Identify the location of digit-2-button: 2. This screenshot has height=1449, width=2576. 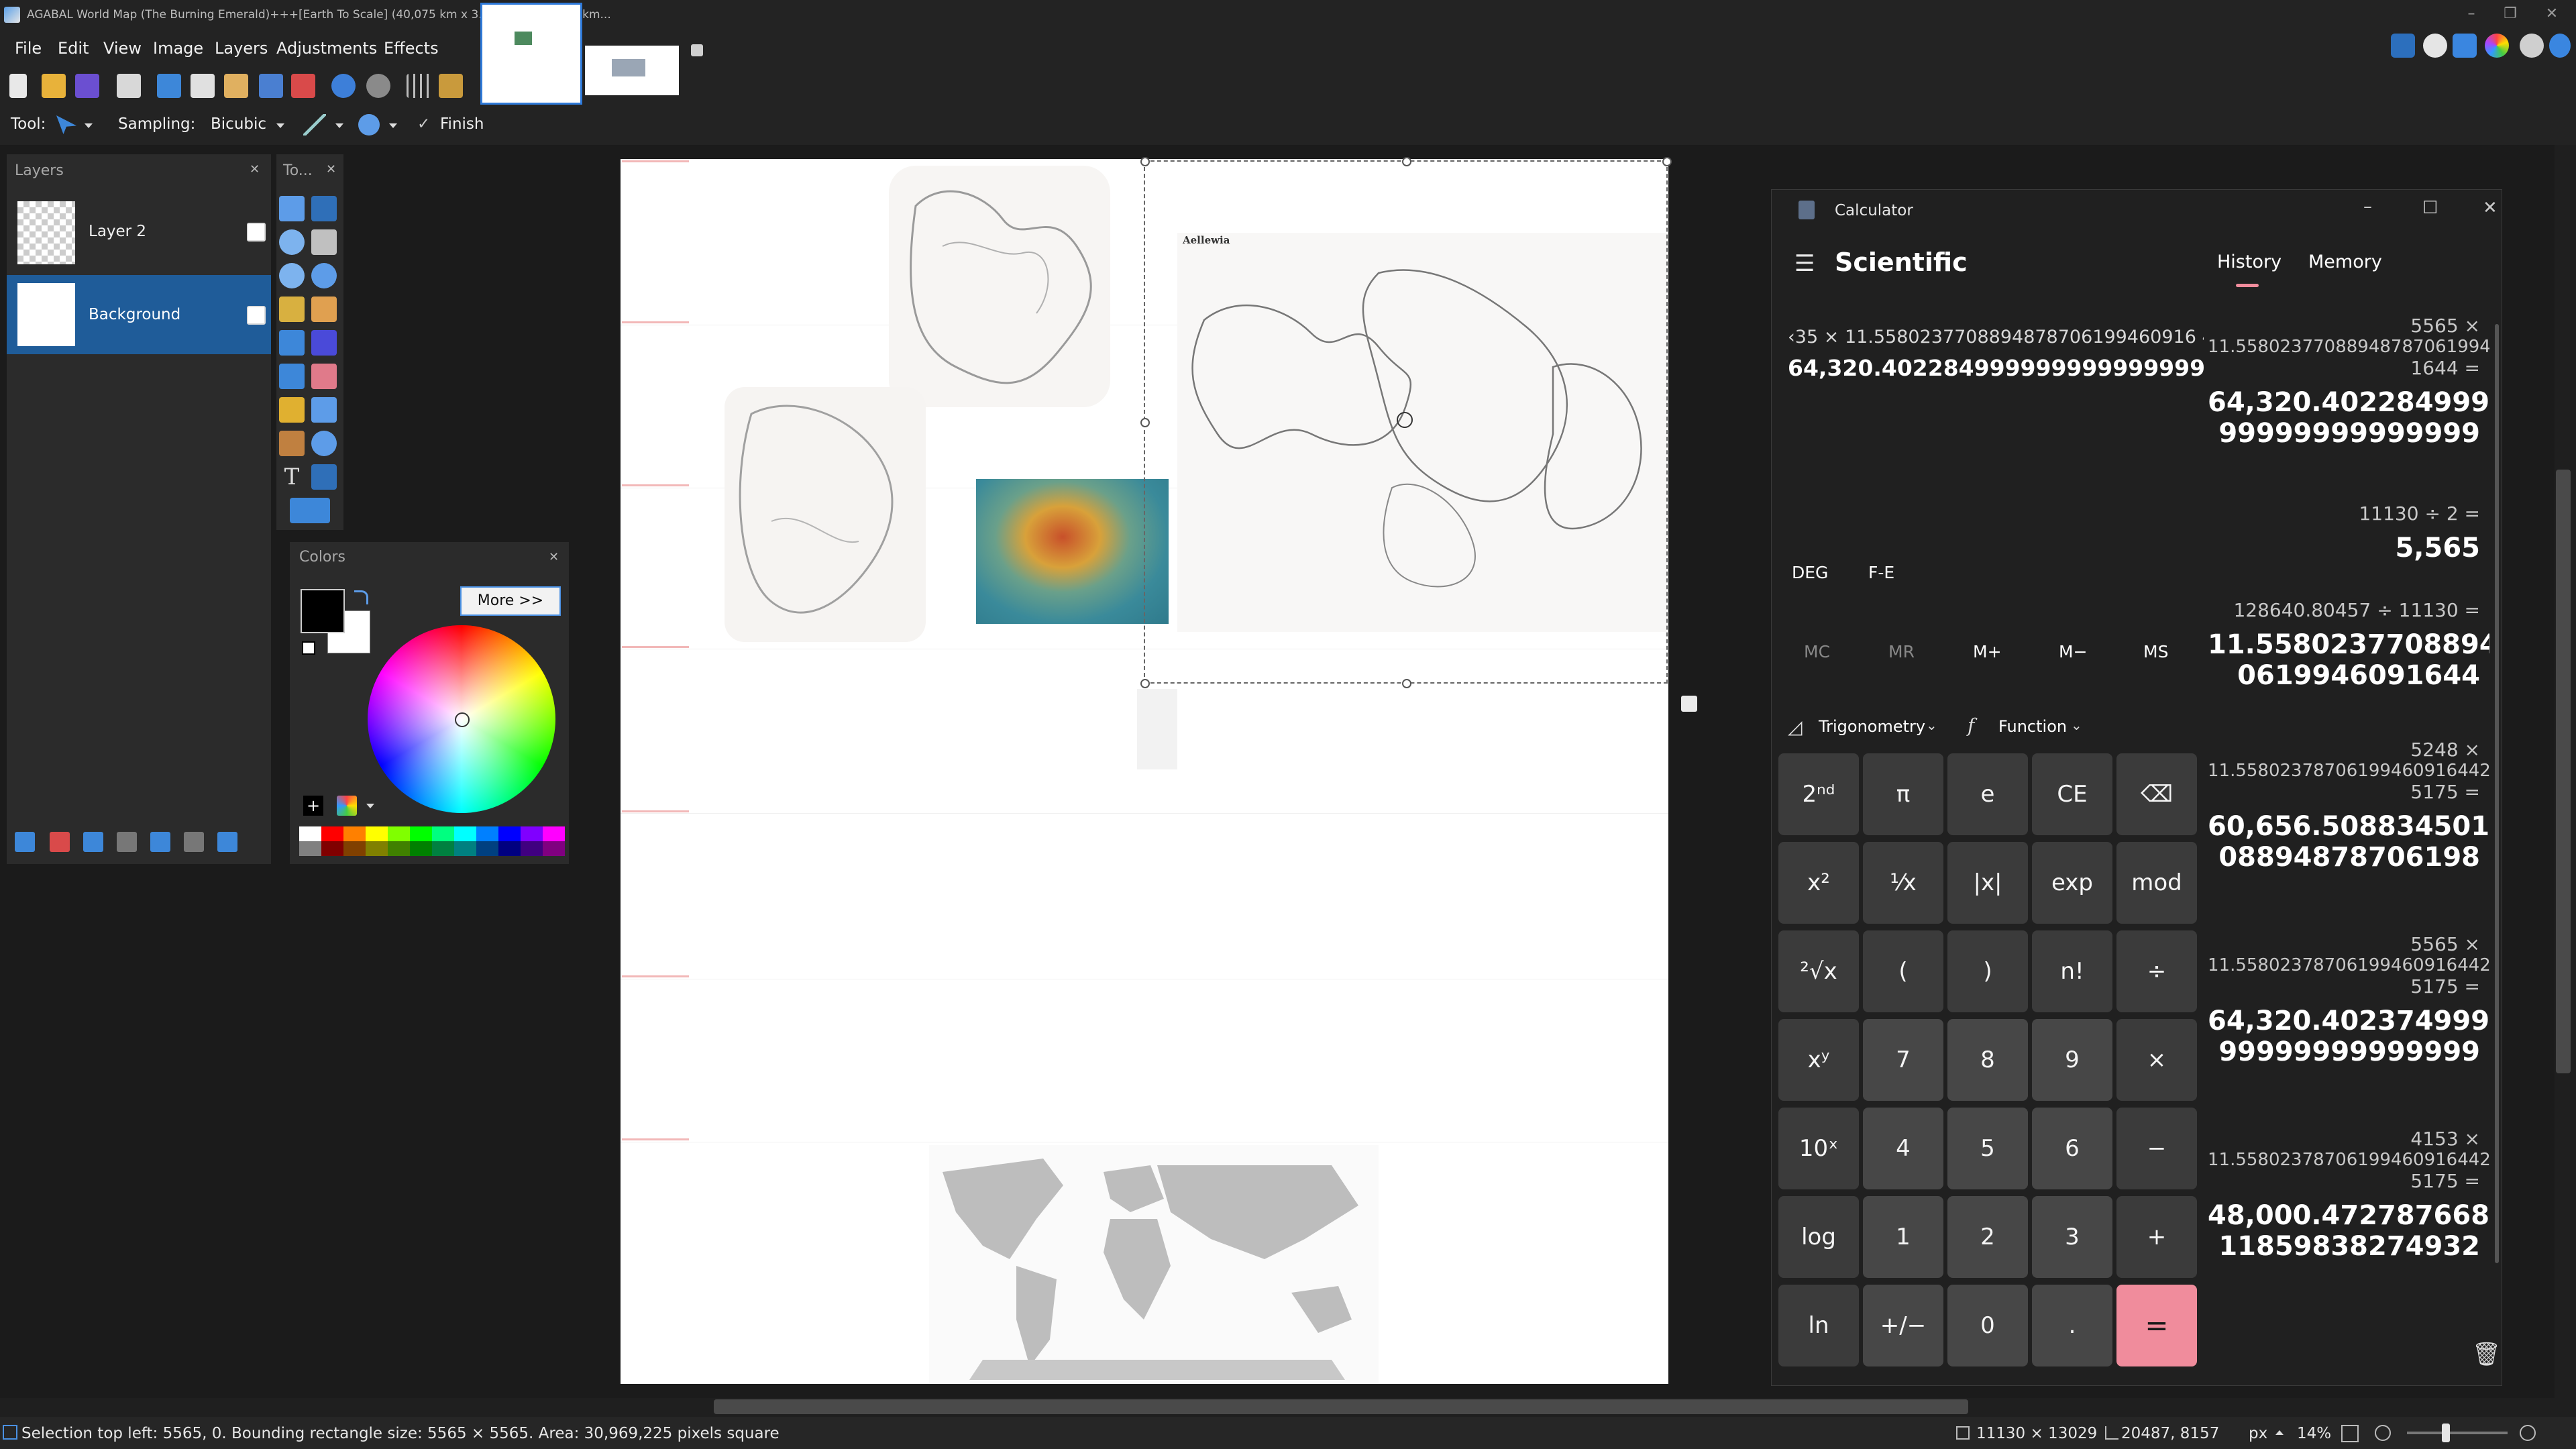
(1987, 1237).